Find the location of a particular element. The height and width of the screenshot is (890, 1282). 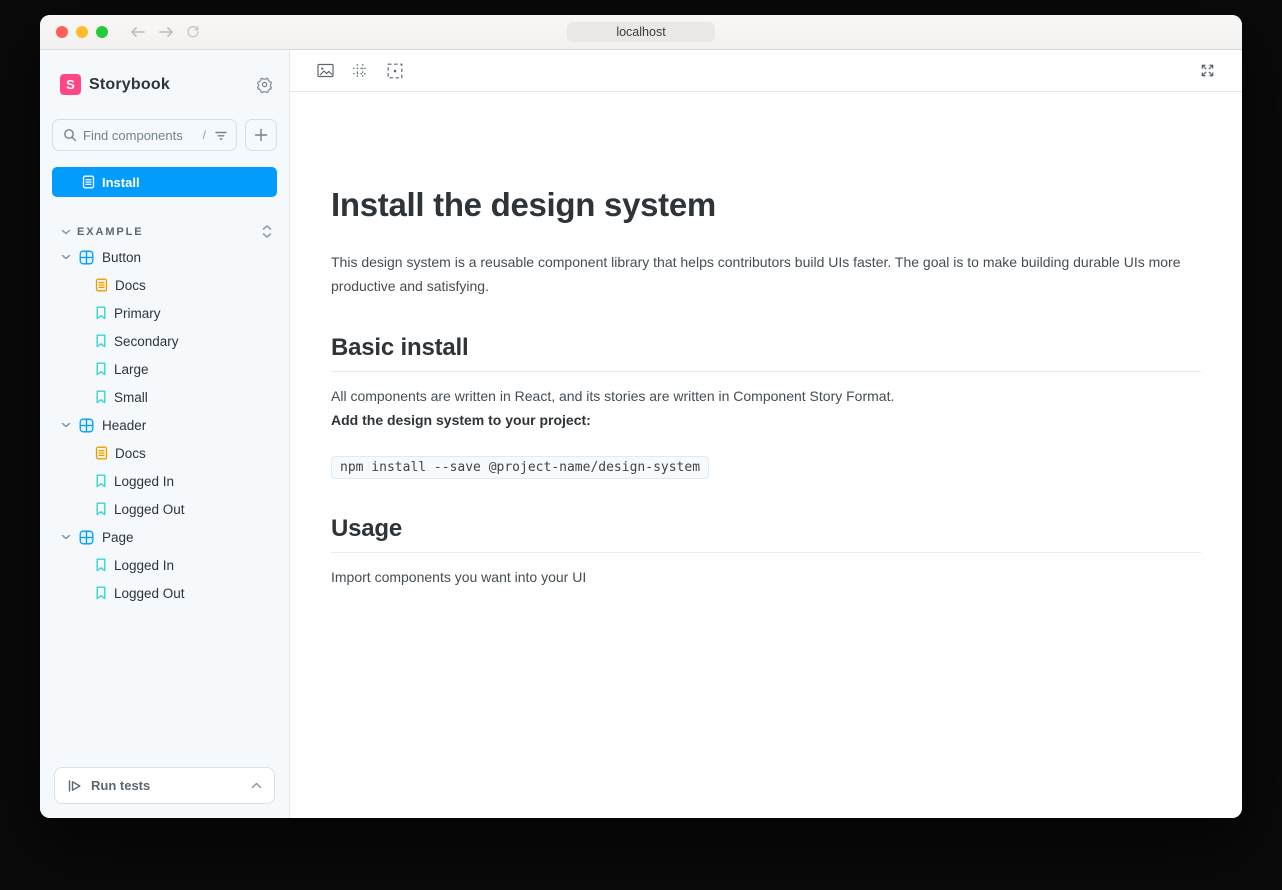

collapse-expand-all-icon is located at coordinates (267, 231).